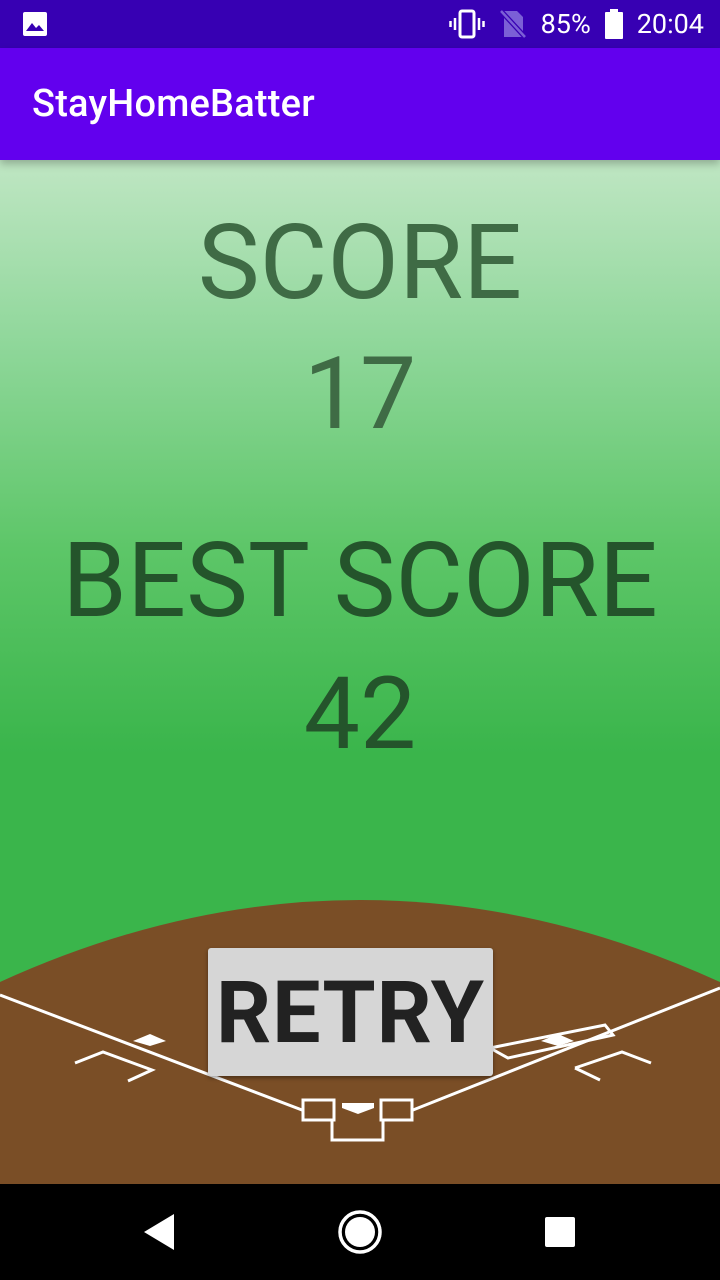 The image size is (720, 1280). I want to click on score-label: SCORE, so click(360, 263).